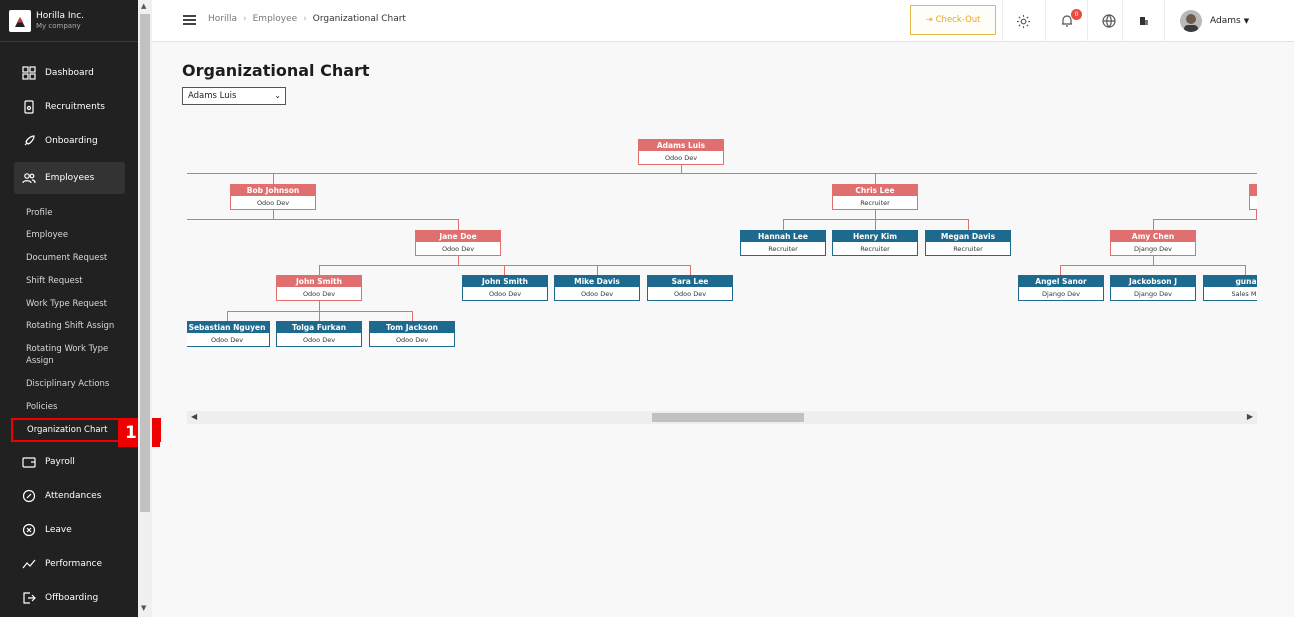  Describe the element at coordinates (76, 213) in the screenshot. I see `sub-item-profile: Profile` at that location.